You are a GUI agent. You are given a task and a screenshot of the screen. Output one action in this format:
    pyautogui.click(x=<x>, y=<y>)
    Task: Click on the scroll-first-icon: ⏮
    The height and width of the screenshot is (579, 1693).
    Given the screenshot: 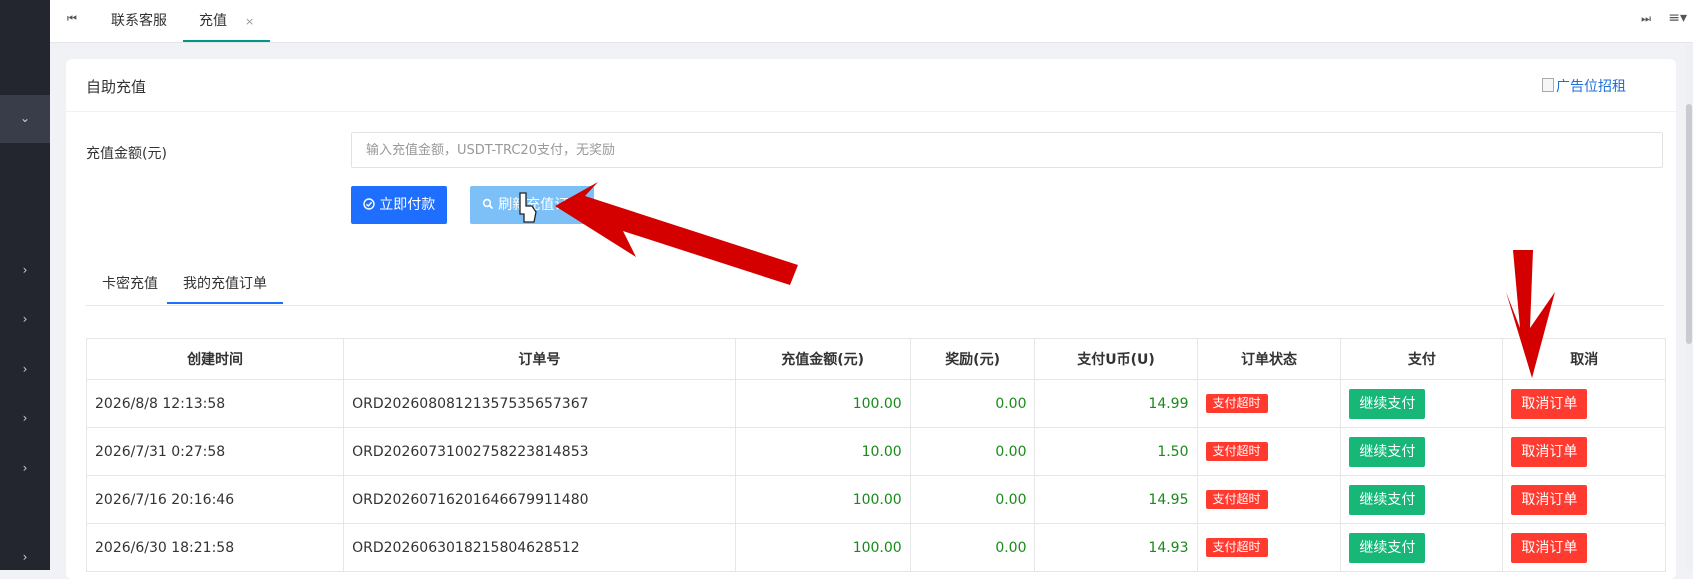 What is the action you would take?
    pyautogui.click(x=72, y=19)
    